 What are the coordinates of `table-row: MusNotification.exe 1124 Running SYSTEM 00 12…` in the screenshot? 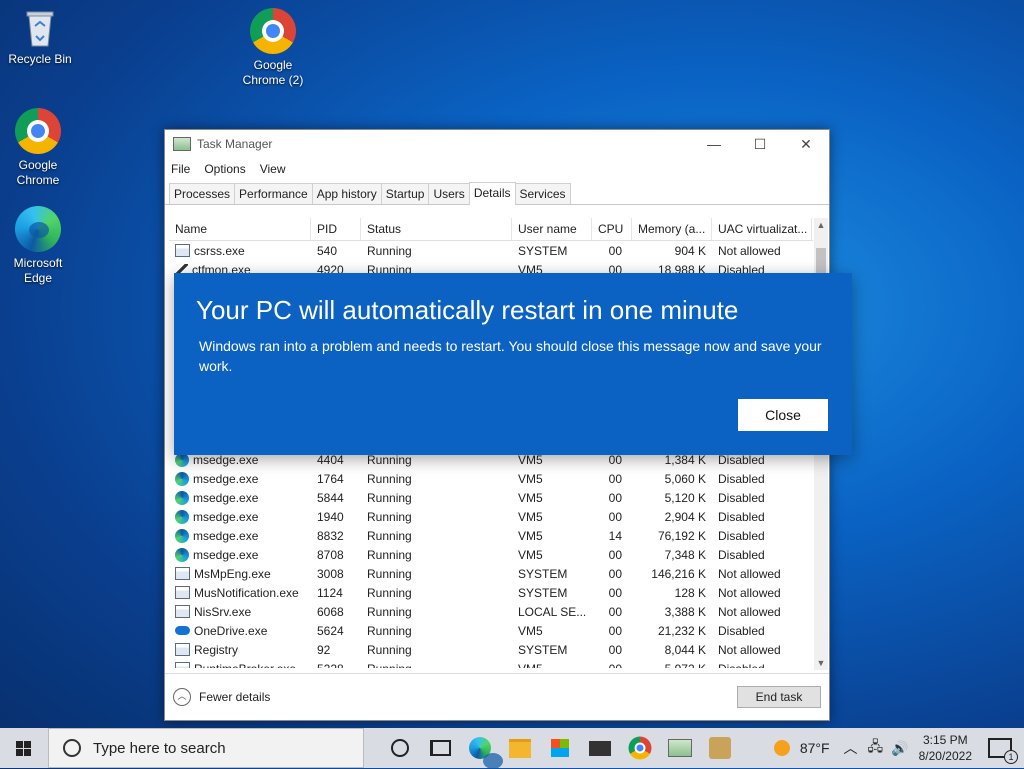 It's located at (491, 592).